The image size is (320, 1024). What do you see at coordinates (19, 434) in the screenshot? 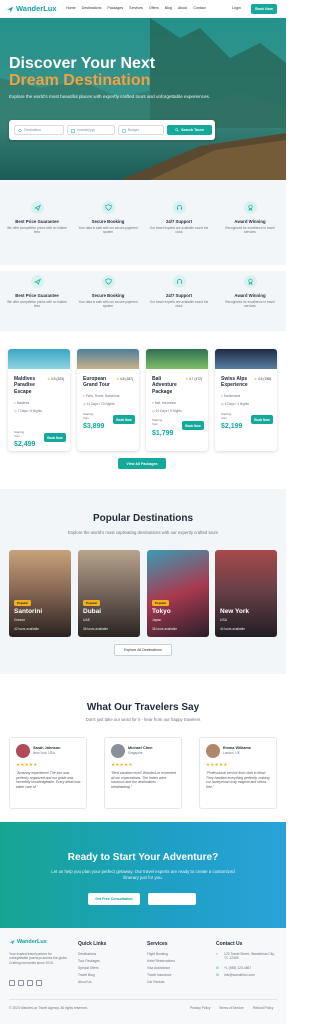
I see `starting-from-label: Starting from` at bounding box center [19, 434].